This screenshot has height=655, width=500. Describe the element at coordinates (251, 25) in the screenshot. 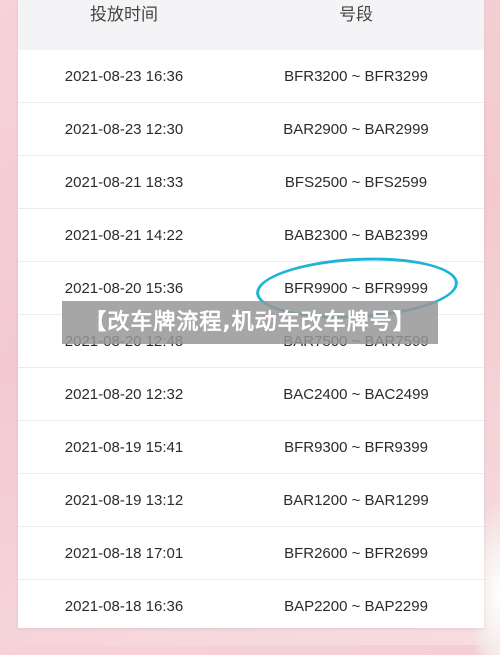

I see `table-header: 投放时间 号段` at that location.